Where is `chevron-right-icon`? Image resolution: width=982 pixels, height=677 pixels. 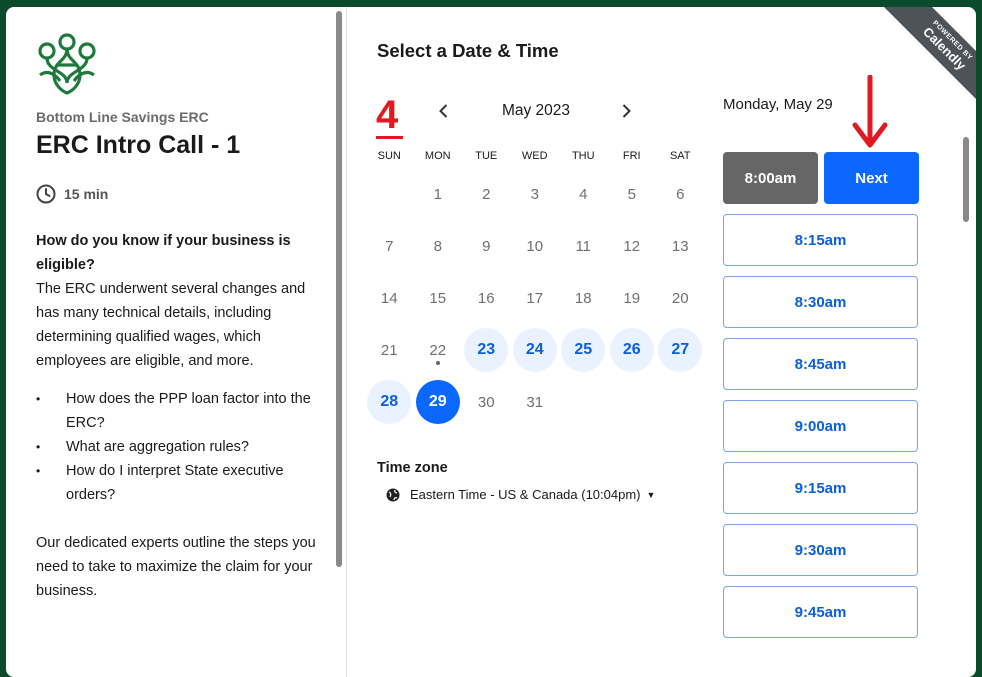 chevron-right-icon is located at coordinates (626, 111).